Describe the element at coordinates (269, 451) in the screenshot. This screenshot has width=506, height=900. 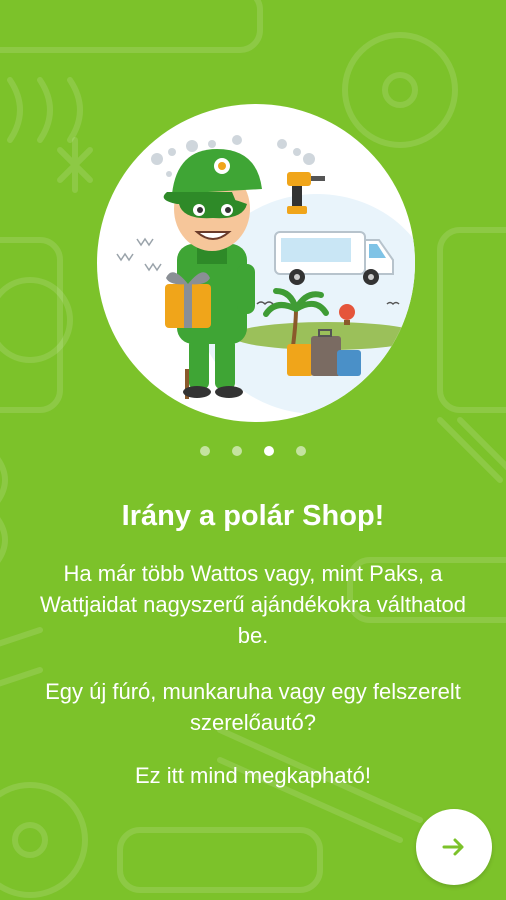
I see `page-dot-3-active` at that location.